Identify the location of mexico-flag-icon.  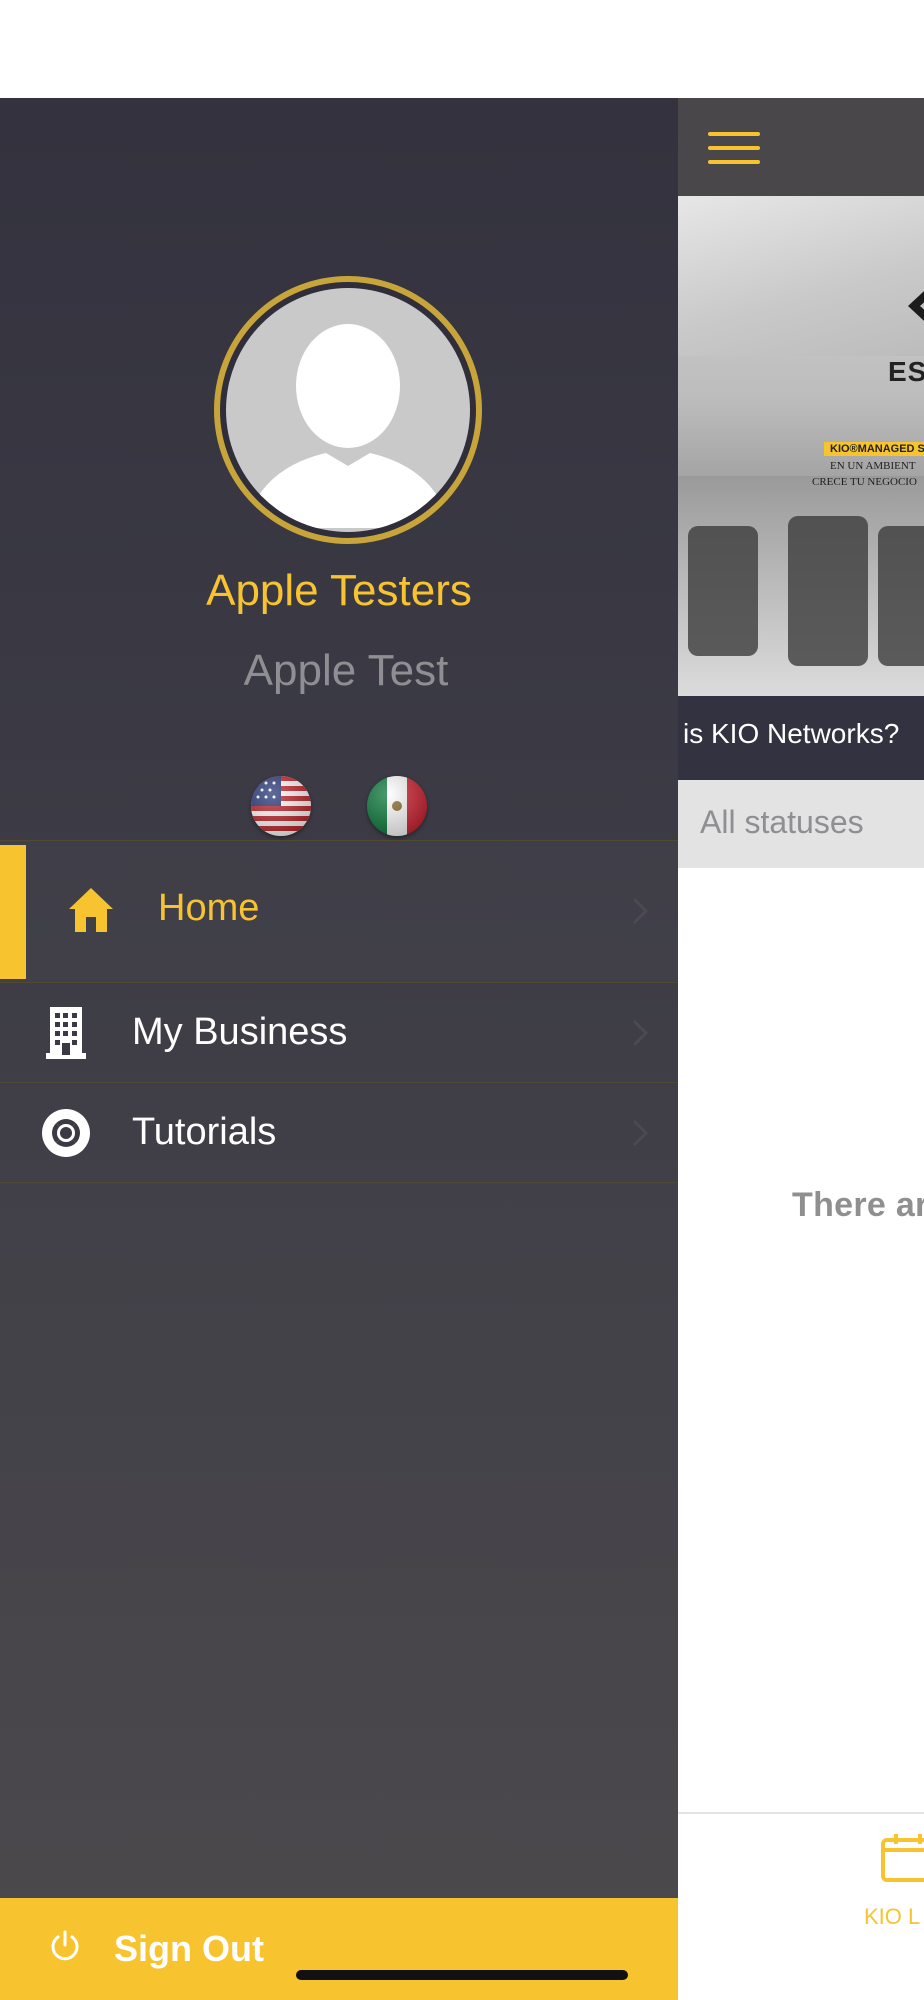
(397, 806).